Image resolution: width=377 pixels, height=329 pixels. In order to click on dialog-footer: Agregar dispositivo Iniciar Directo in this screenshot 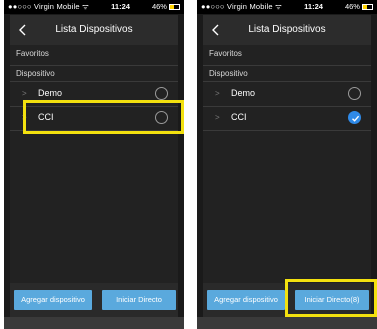, I will do `click(94, 300)`.